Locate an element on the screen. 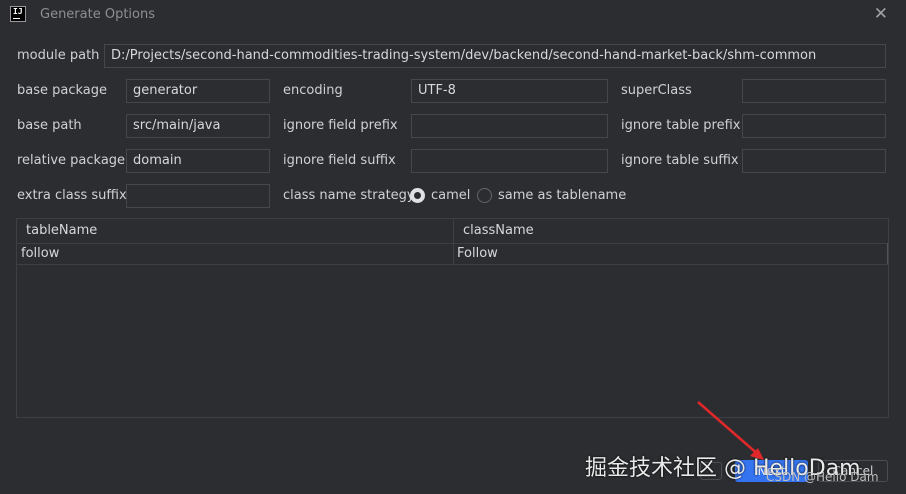 This screenshot has height=494, width=906. base-path-field: src/main/java is located at coordinates (198, 126).